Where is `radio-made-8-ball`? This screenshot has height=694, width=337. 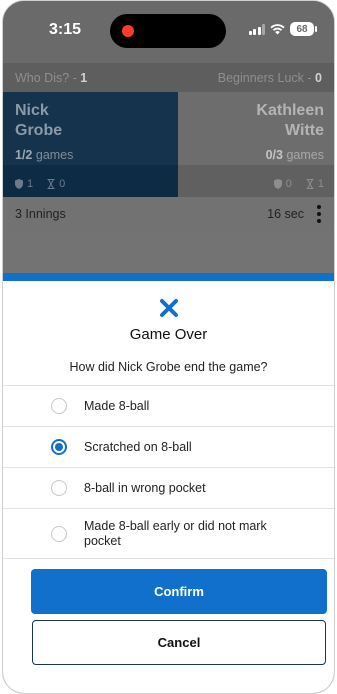
radio-made-8-ball is located at coordinates (59, 406).